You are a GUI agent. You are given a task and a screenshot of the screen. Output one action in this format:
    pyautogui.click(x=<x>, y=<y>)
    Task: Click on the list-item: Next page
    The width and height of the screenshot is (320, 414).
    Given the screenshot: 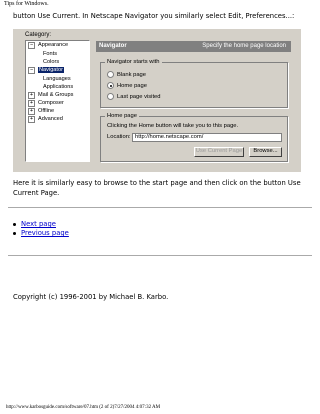 What is the action you would take?
    pyautogui.click(x=41, y=224)
    